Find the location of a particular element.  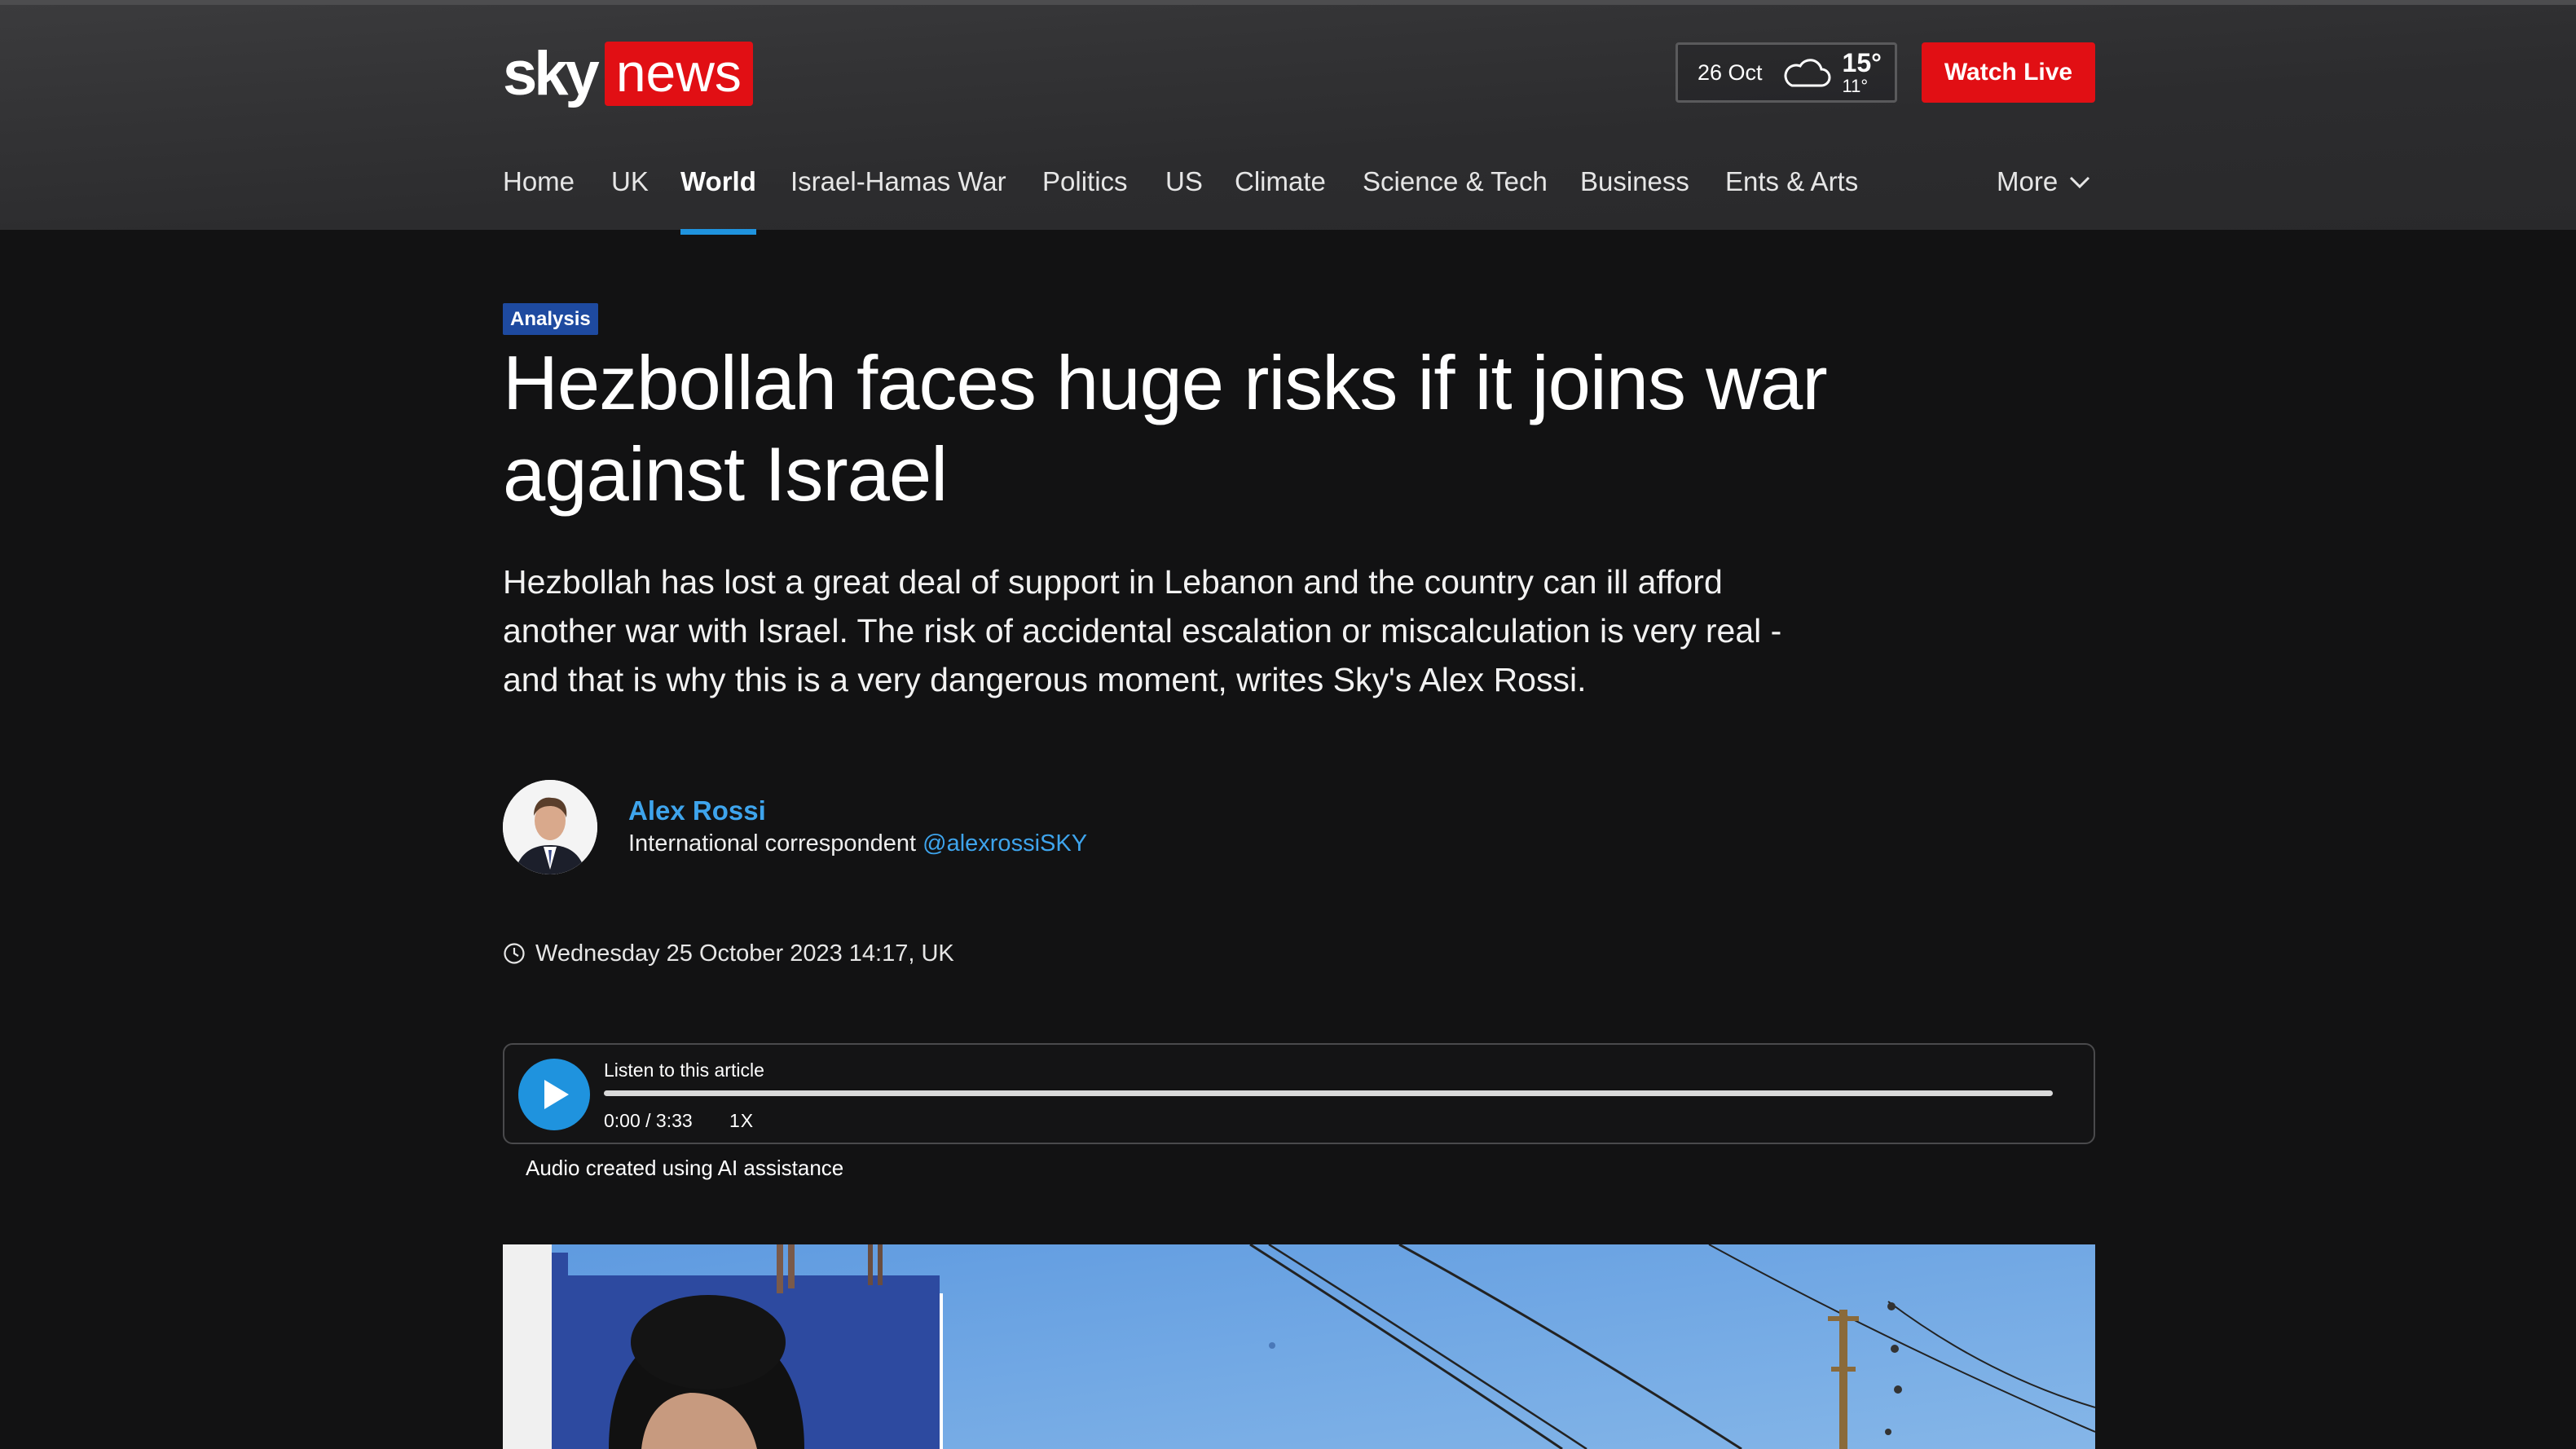

nav-home: Home is located at coordinates (539, 200).